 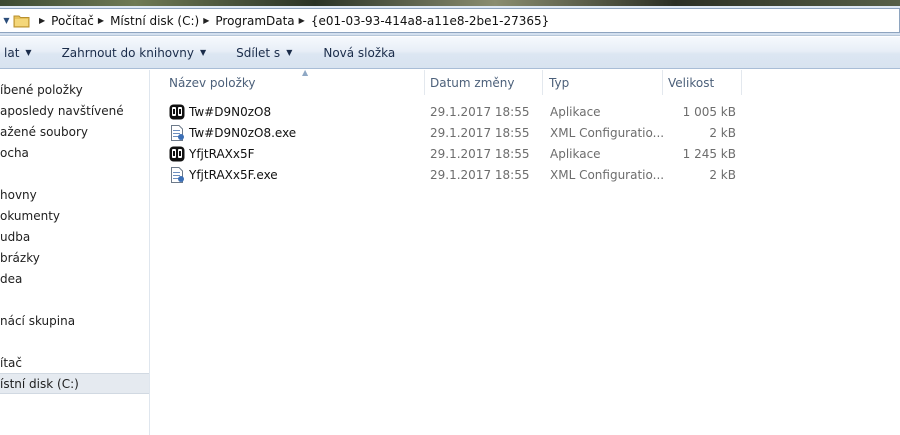 What do you see at coordinates (430, 21) in the screenshot?
I see `breadcrumb-current-folder: {e01-03-93-414a8-a11e8-2be1-27365}` at bounding box center [430, 21].